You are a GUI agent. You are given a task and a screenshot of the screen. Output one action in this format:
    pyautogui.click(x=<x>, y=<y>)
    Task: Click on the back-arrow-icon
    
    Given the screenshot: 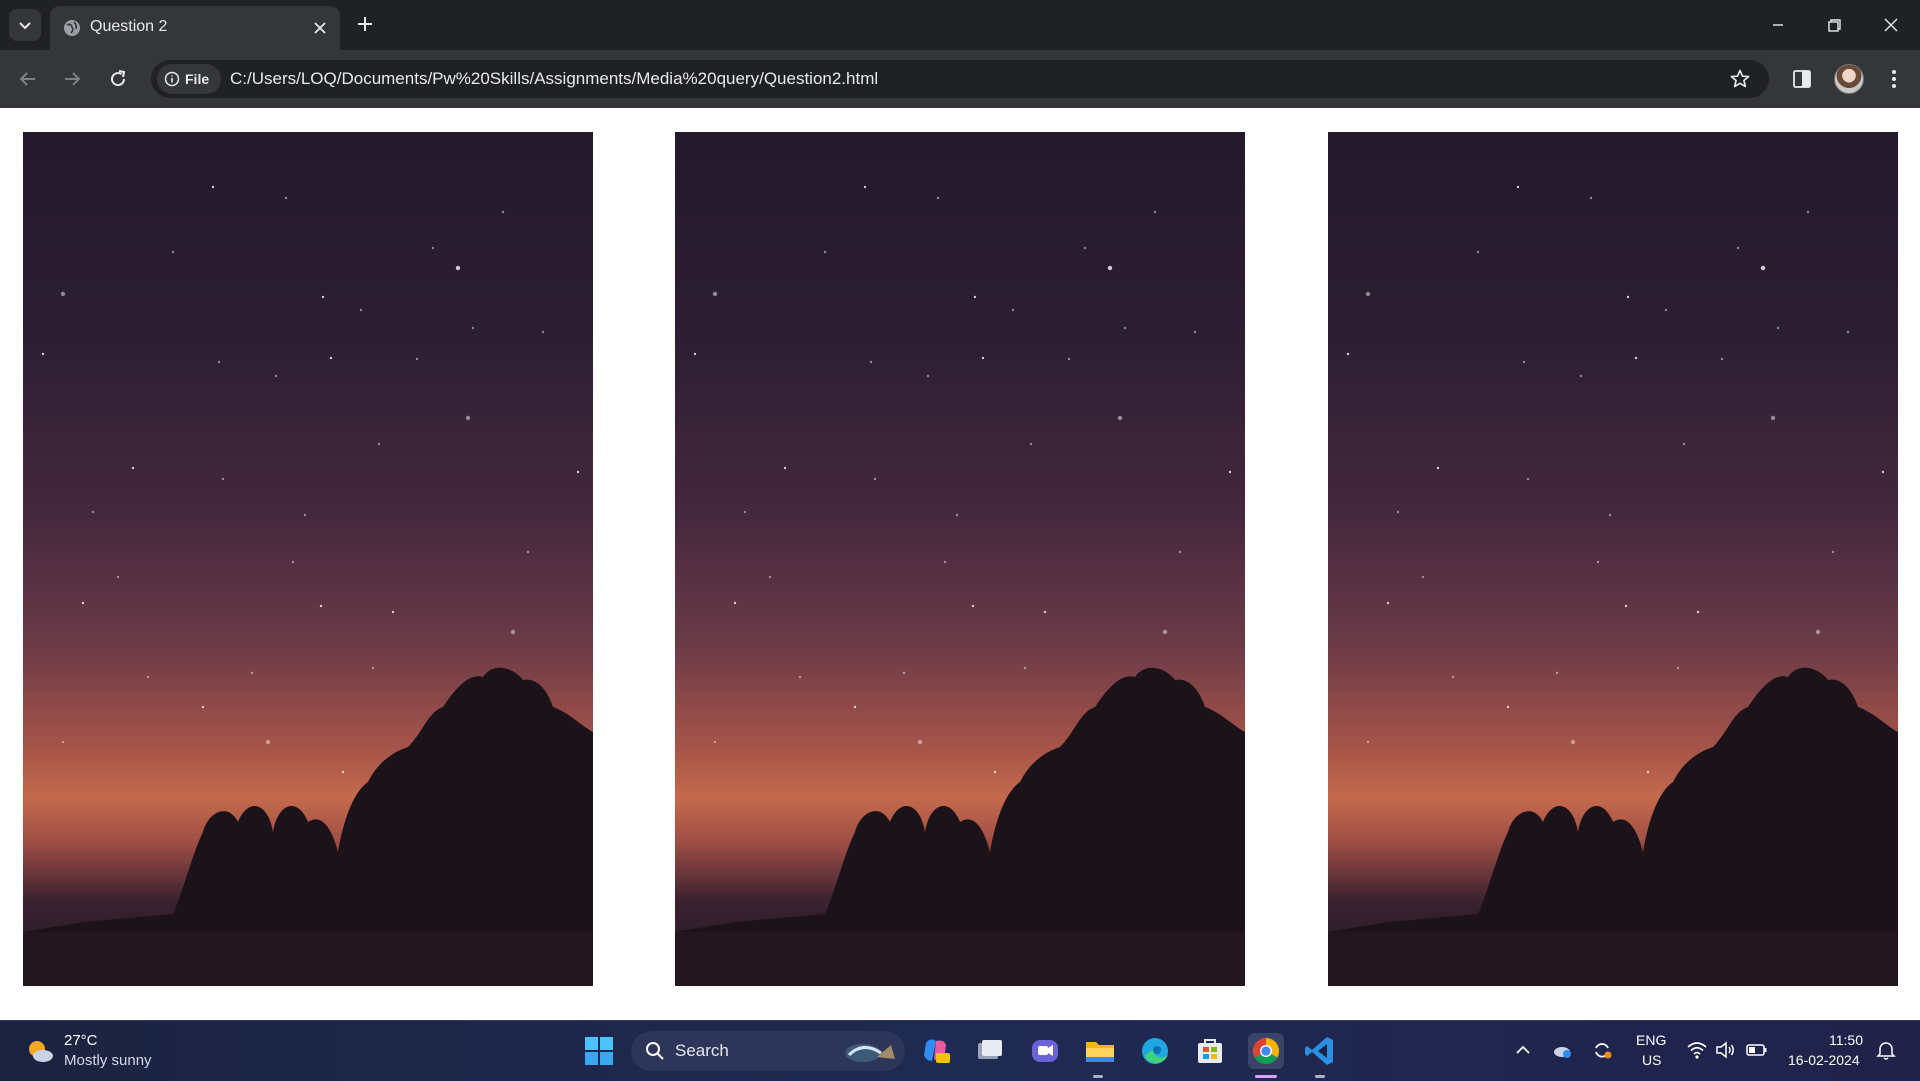 What is the action you would take?
    pyautogui.click(x=28, y=79)
    